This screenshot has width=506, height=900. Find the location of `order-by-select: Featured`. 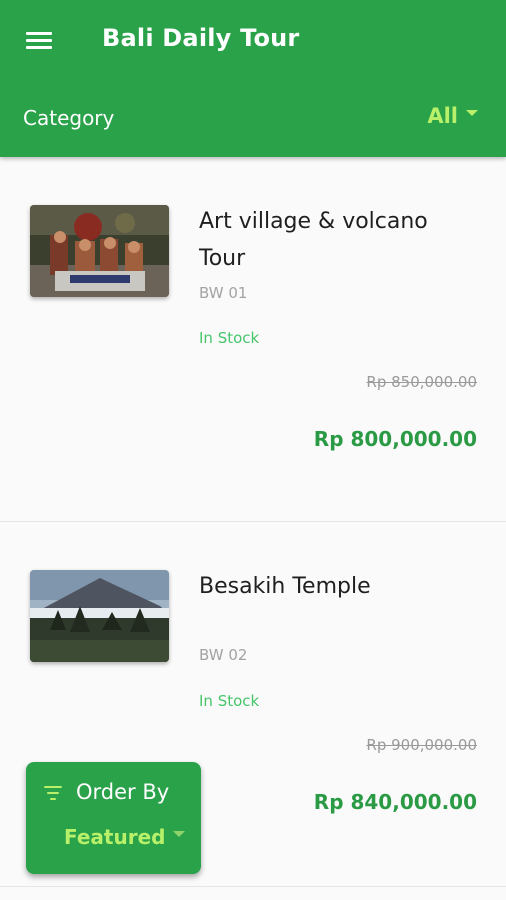

order-by-select: Featured is located at coordinates (125, 837).